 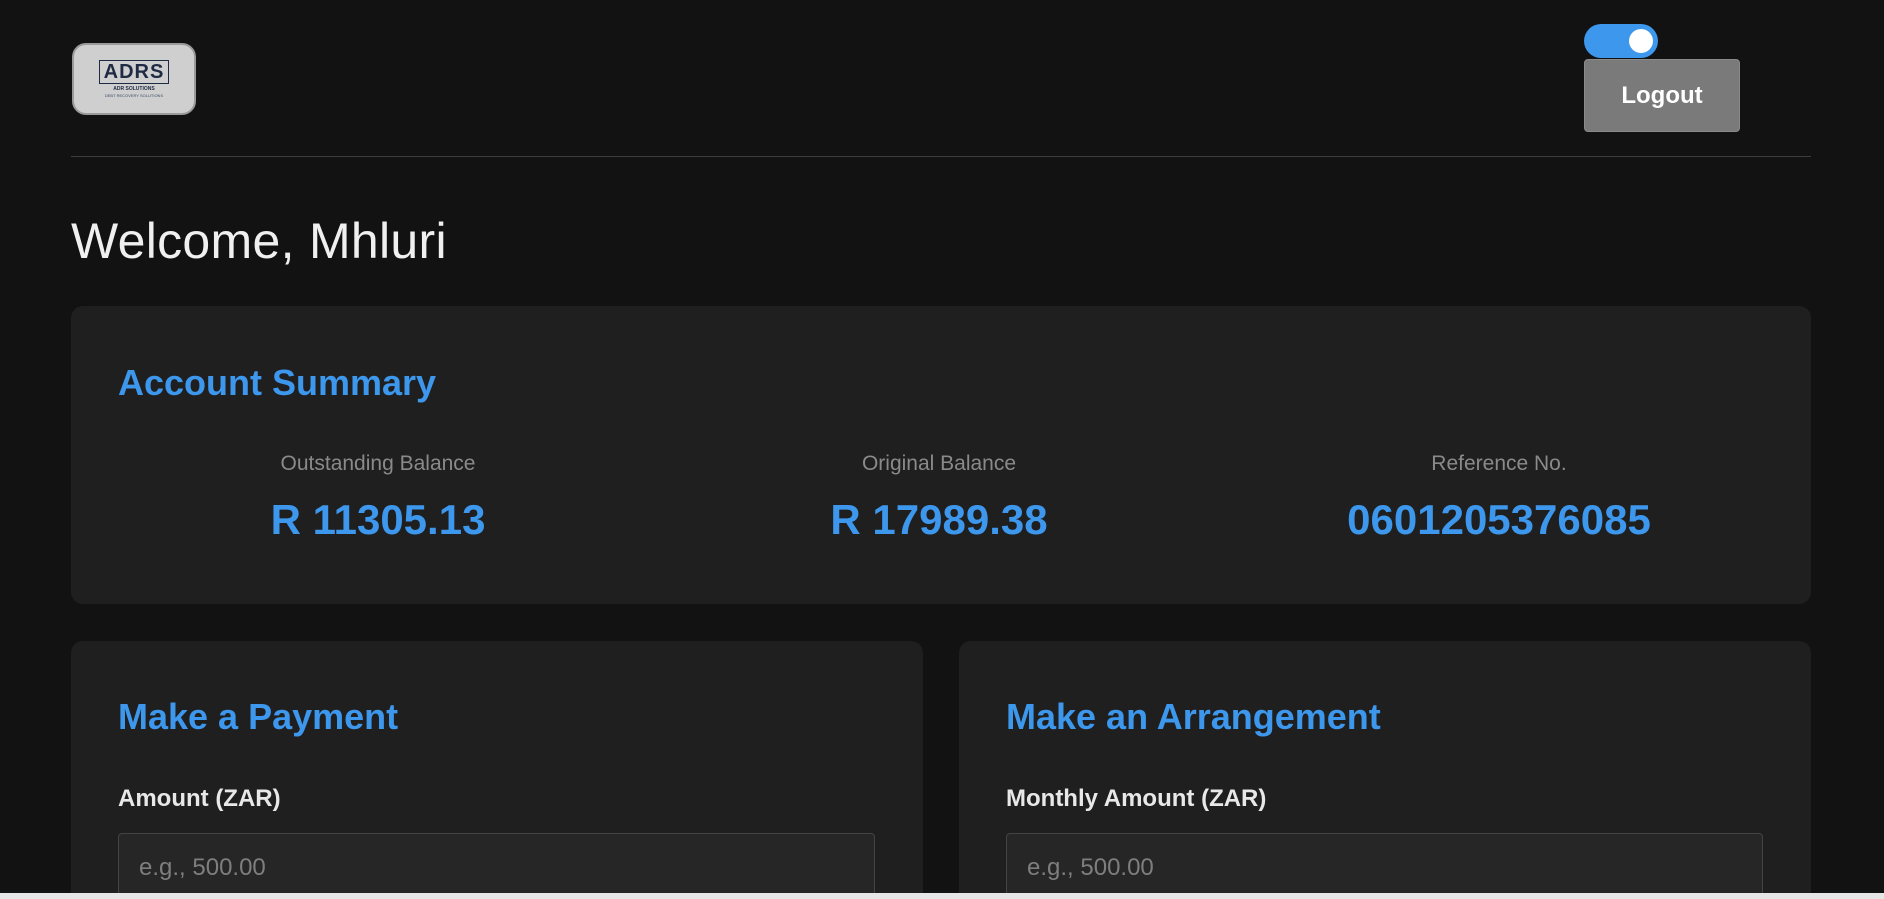 What do you see at coordinates (1662, 95) in the screenshot?
I see `logout-button: Logout` at bounding box center [1662, 95].